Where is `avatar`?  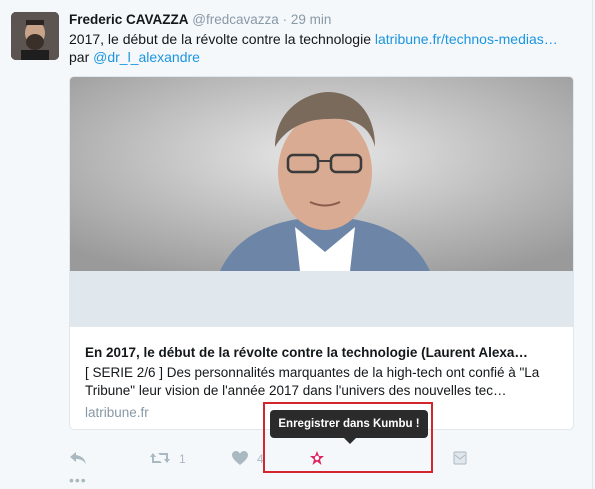
avatar is located at coordinates (35, 36).